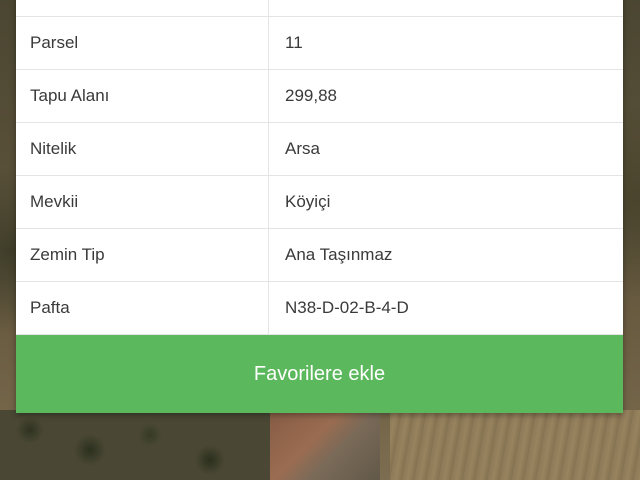  What do you see at coordinates (142, 43) in the screenshot?
I see `row-label: Parsel` at bounding box center [142, 43].